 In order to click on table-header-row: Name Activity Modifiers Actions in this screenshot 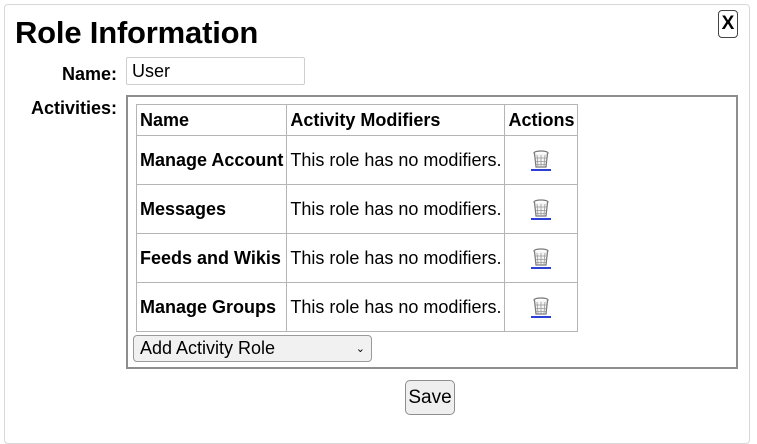, I will do `click(357, 120)`.